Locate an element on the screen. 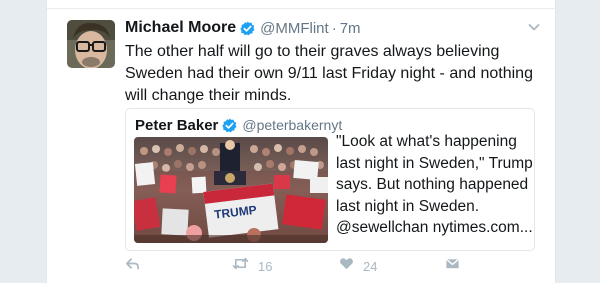 Image resolution: width=600 pixels, height=283 pixels. envelope-icon is located at coordinates (452, 266).